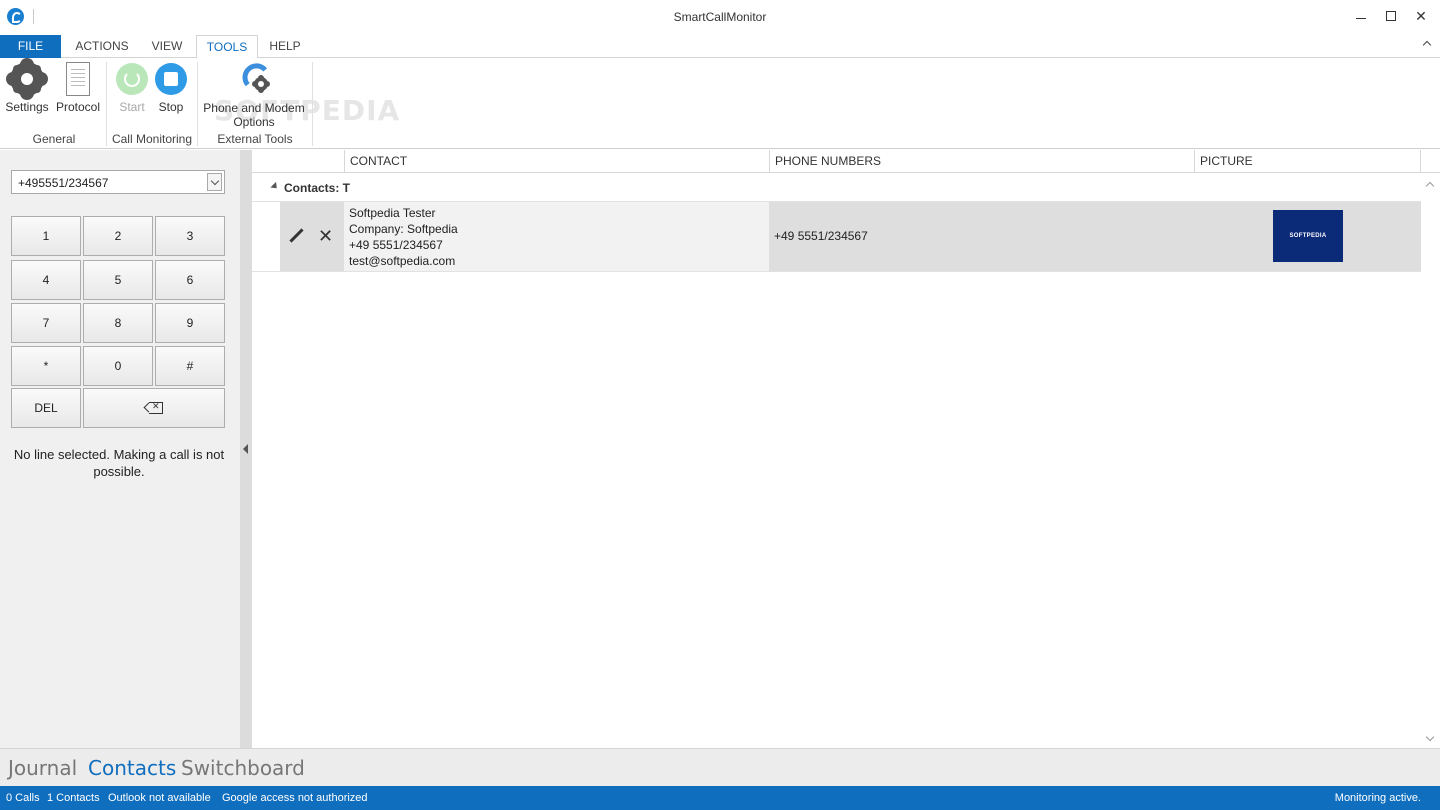  Describe the element at coordinates (118, 323) in the screenshot. I see `dial-key-8: 8` at that location.